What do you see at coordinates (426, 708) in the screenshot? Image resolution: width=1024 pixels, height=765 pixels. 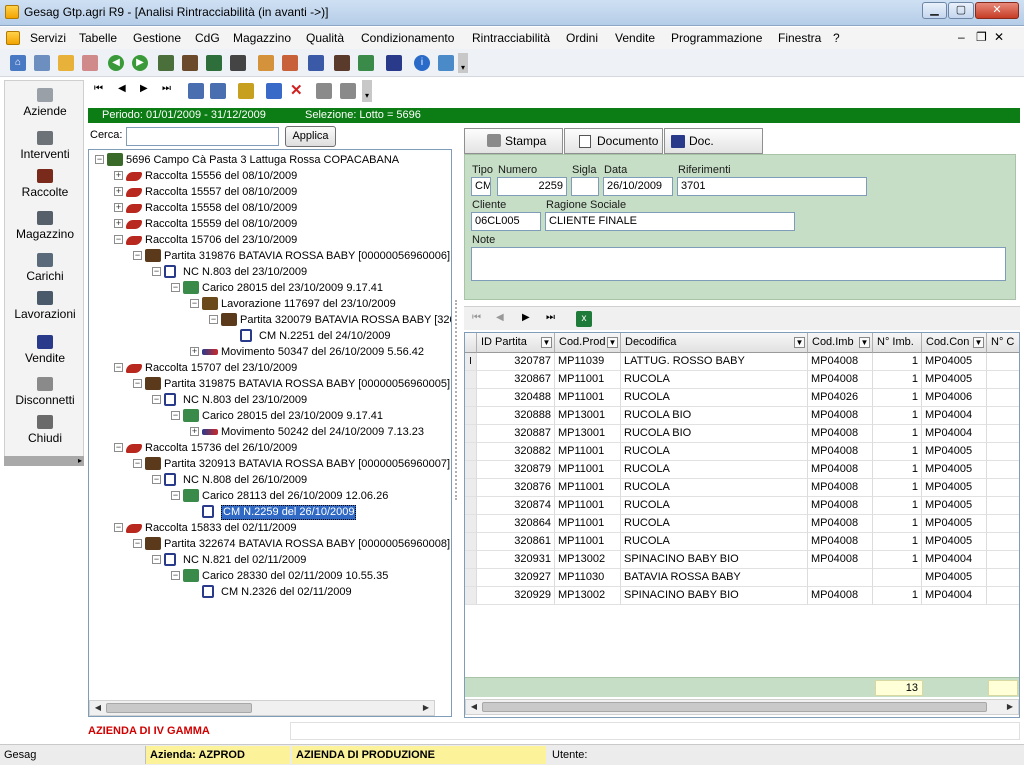 I see `scroll-right-icon: ▶` at bounding box center [426, 708].